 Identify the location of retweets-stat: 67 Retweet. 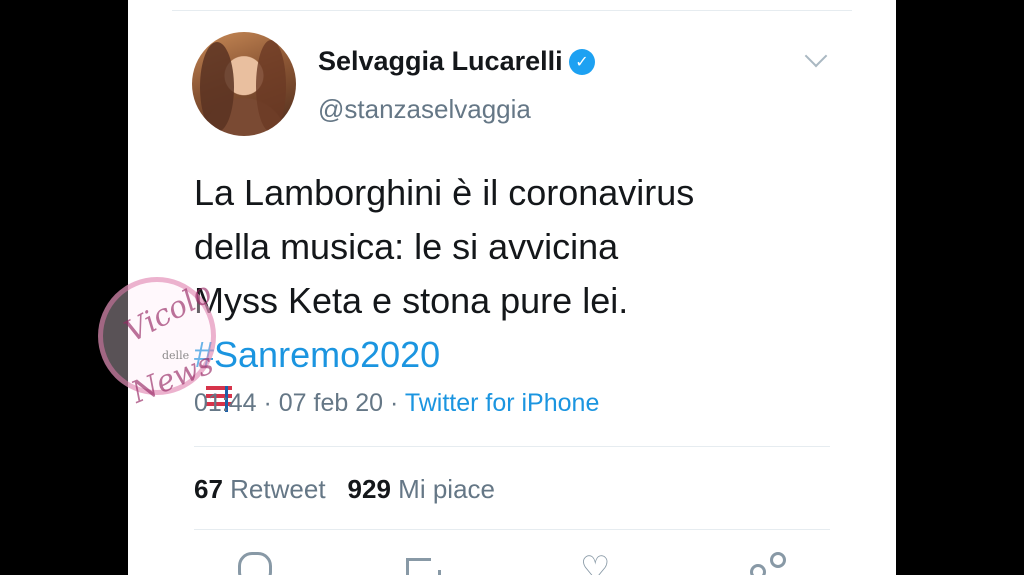
(260, 489).